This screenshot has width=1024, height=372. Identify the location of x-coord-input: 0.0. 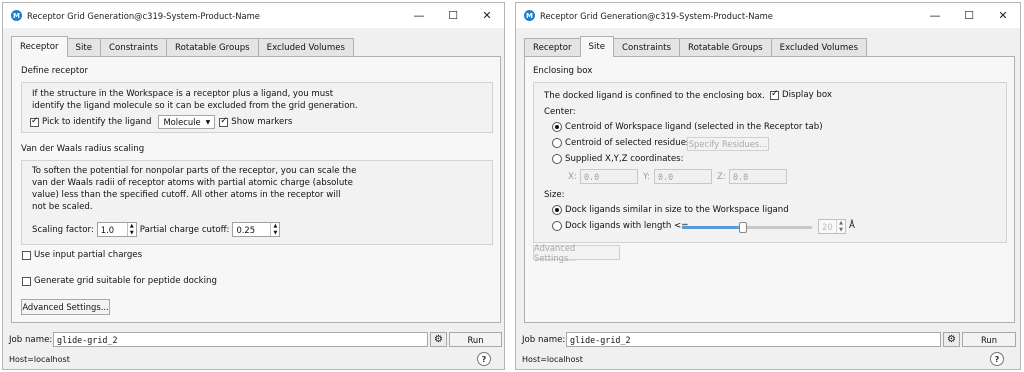
(609, 176).